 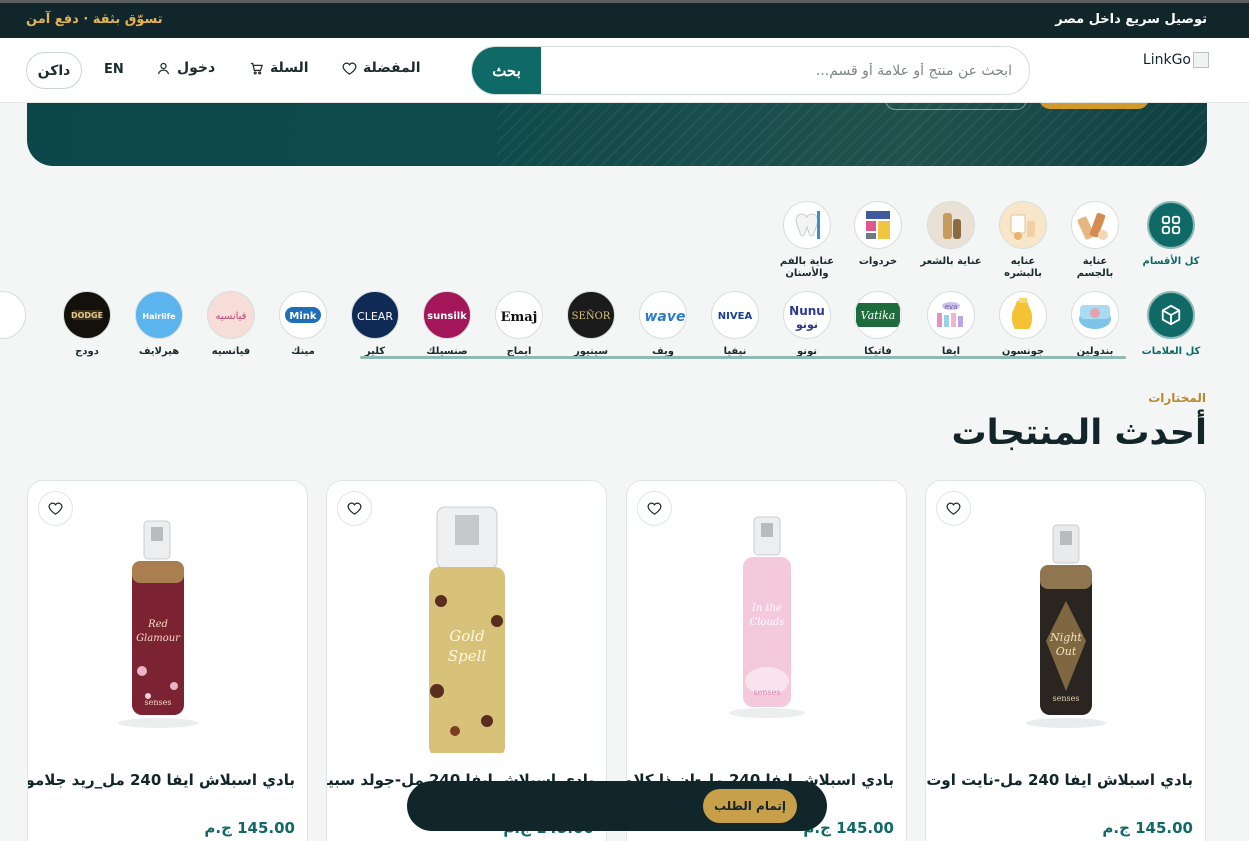 I want to click on brand-item: SEÑOR سينيور, so click(x=591, y=324).